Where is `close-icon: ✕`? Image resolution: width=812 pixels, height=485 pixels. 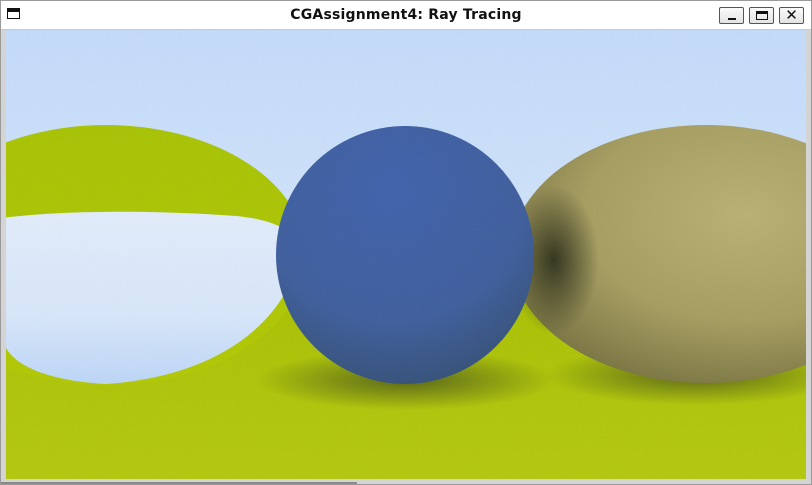
close-icon: ✕ is located at coordinates (791, 15).